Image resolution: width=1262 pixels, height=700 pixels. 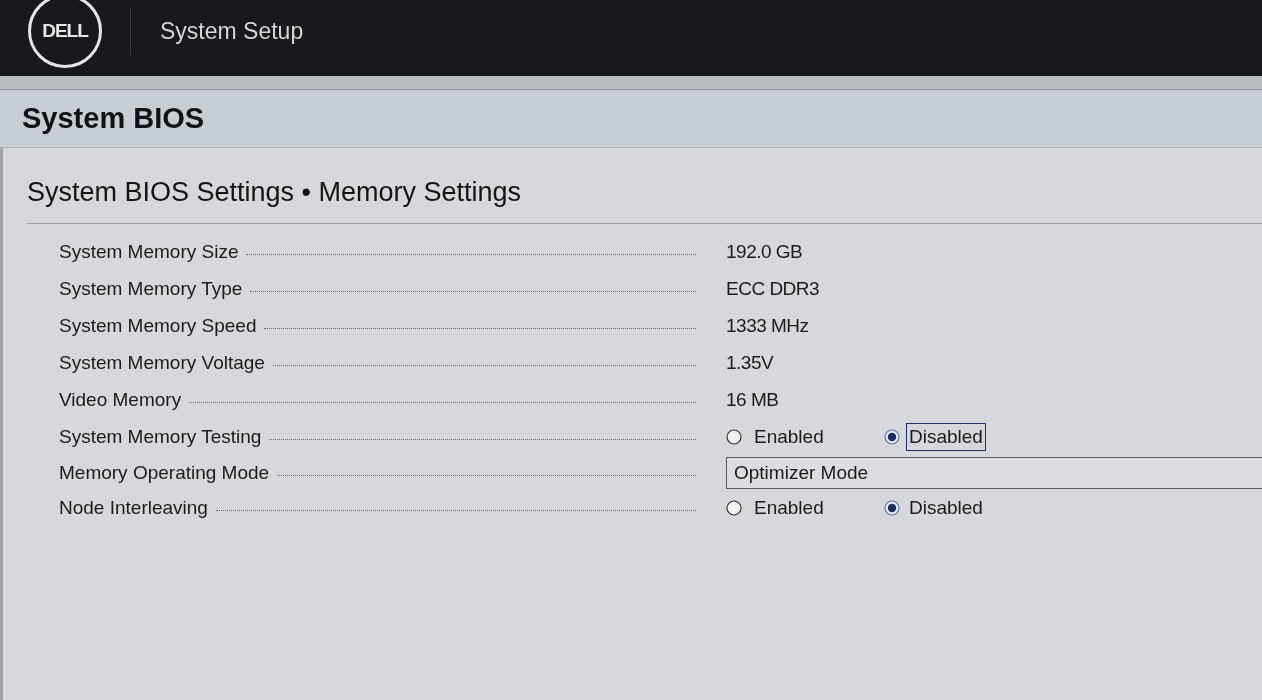 What do you see at coordinates (767, 325) in the screenshot?
I see `setting-value: 1333 MHz` at bounding box center [767, 325].